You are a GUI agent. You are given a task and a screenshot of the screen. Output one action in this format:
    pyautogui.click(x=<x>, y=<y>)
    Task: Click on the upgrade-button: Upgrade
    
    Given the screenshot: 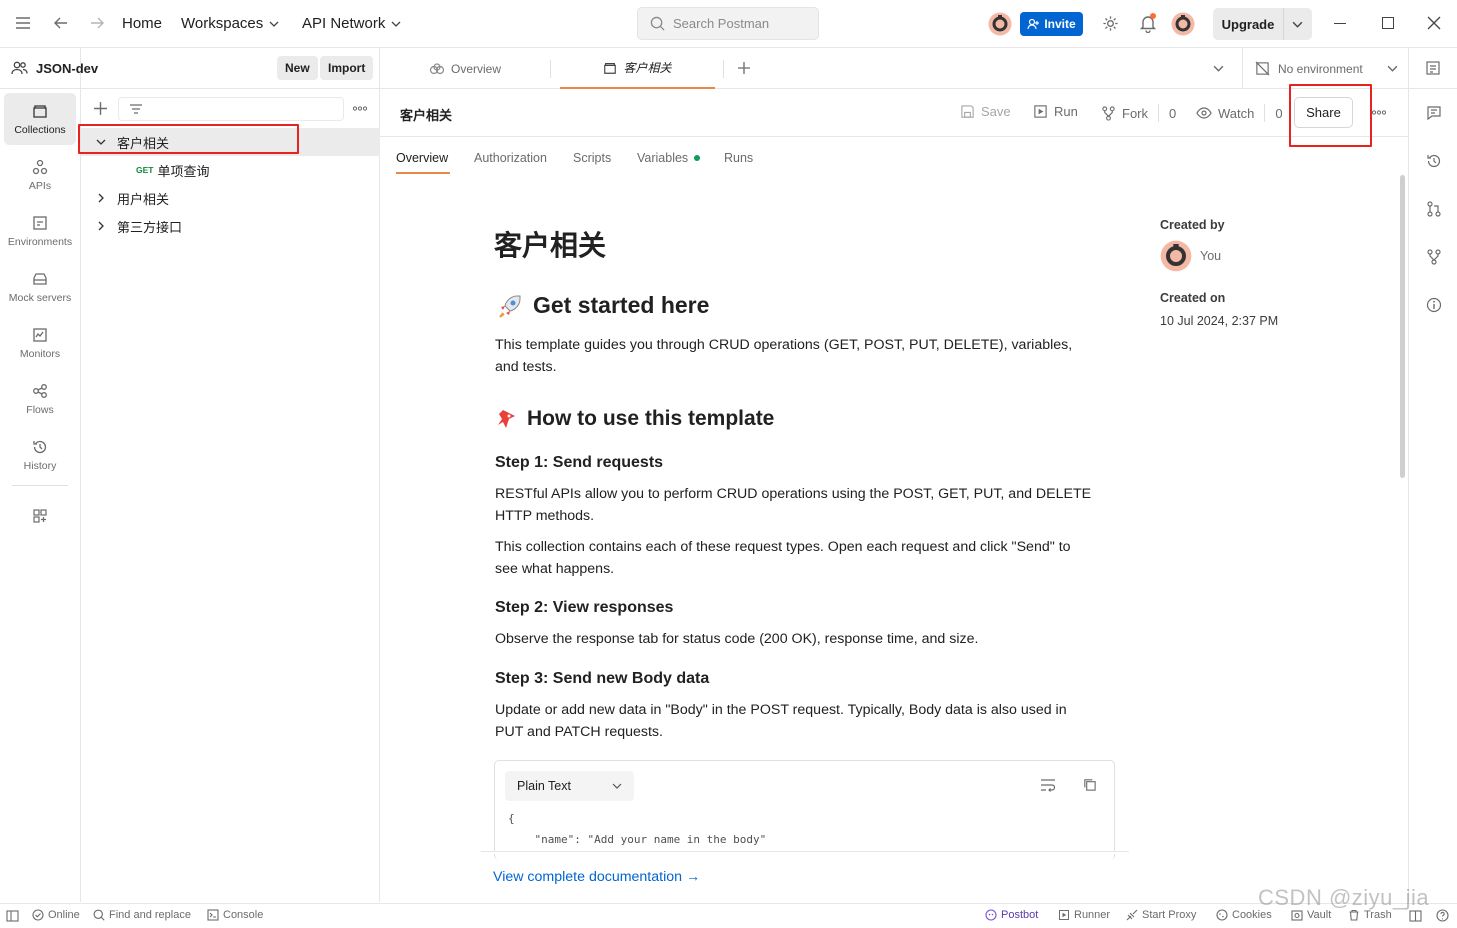 What is the action you would take?
    pyautogui.click(x=1262, y=24)
    